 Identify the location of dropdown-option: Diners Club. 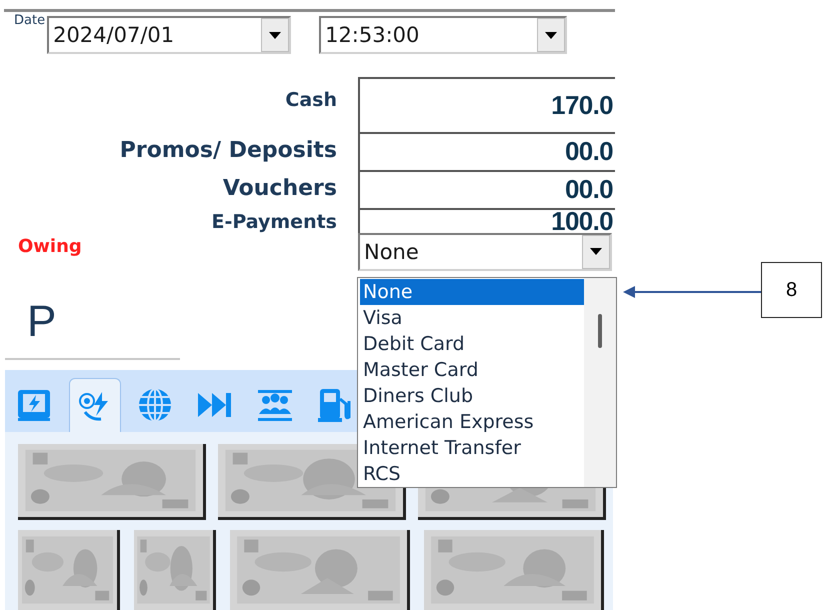
(472, 396).